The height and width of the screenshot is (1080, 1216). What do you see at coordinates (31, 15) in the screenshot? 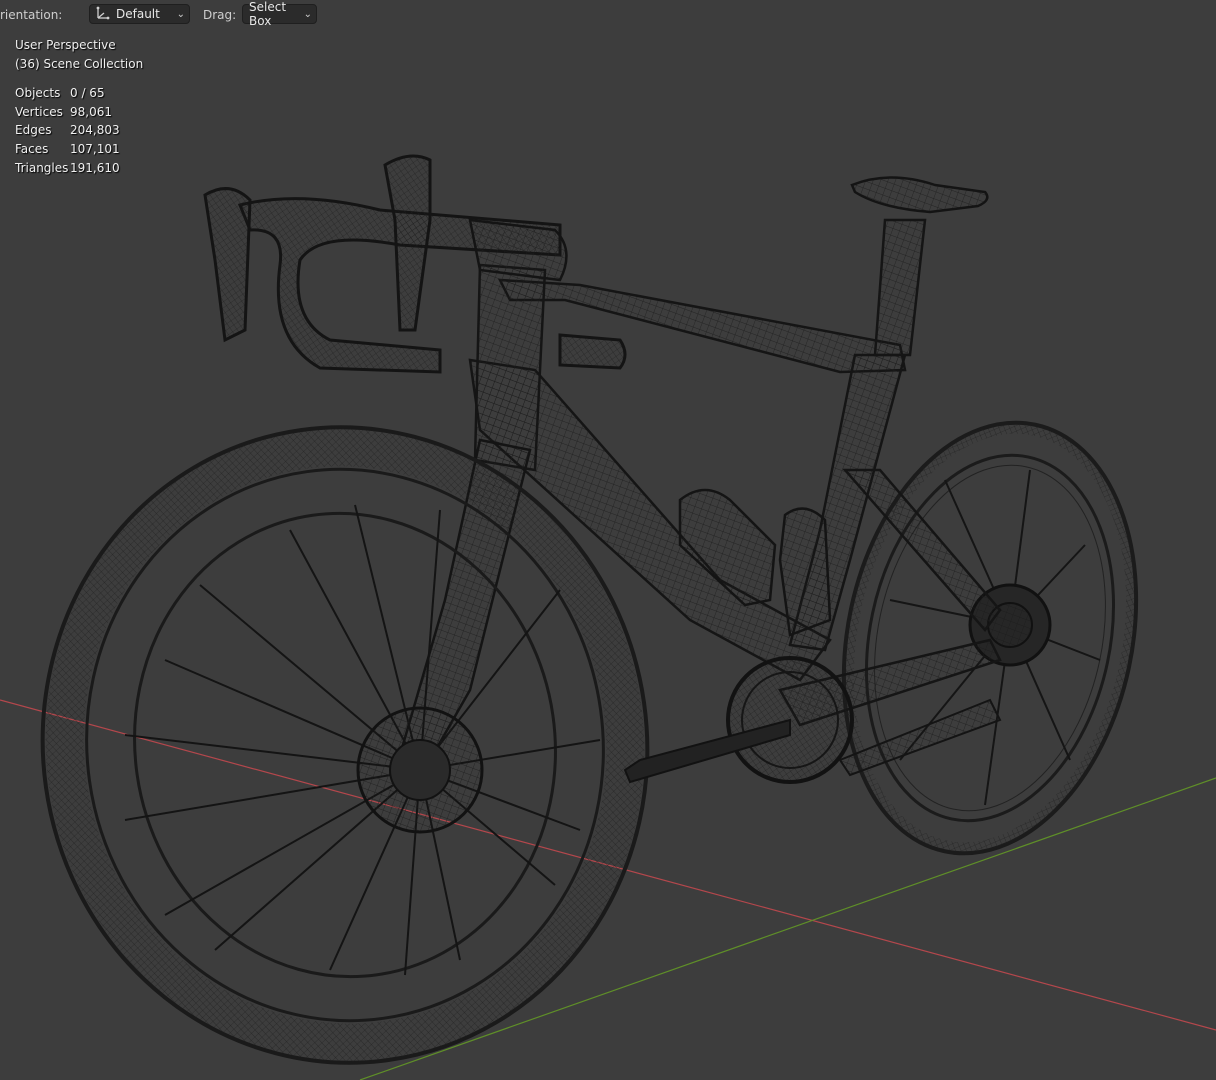
I see `orientation-label: rientation:` at bounding box center [31, 15].